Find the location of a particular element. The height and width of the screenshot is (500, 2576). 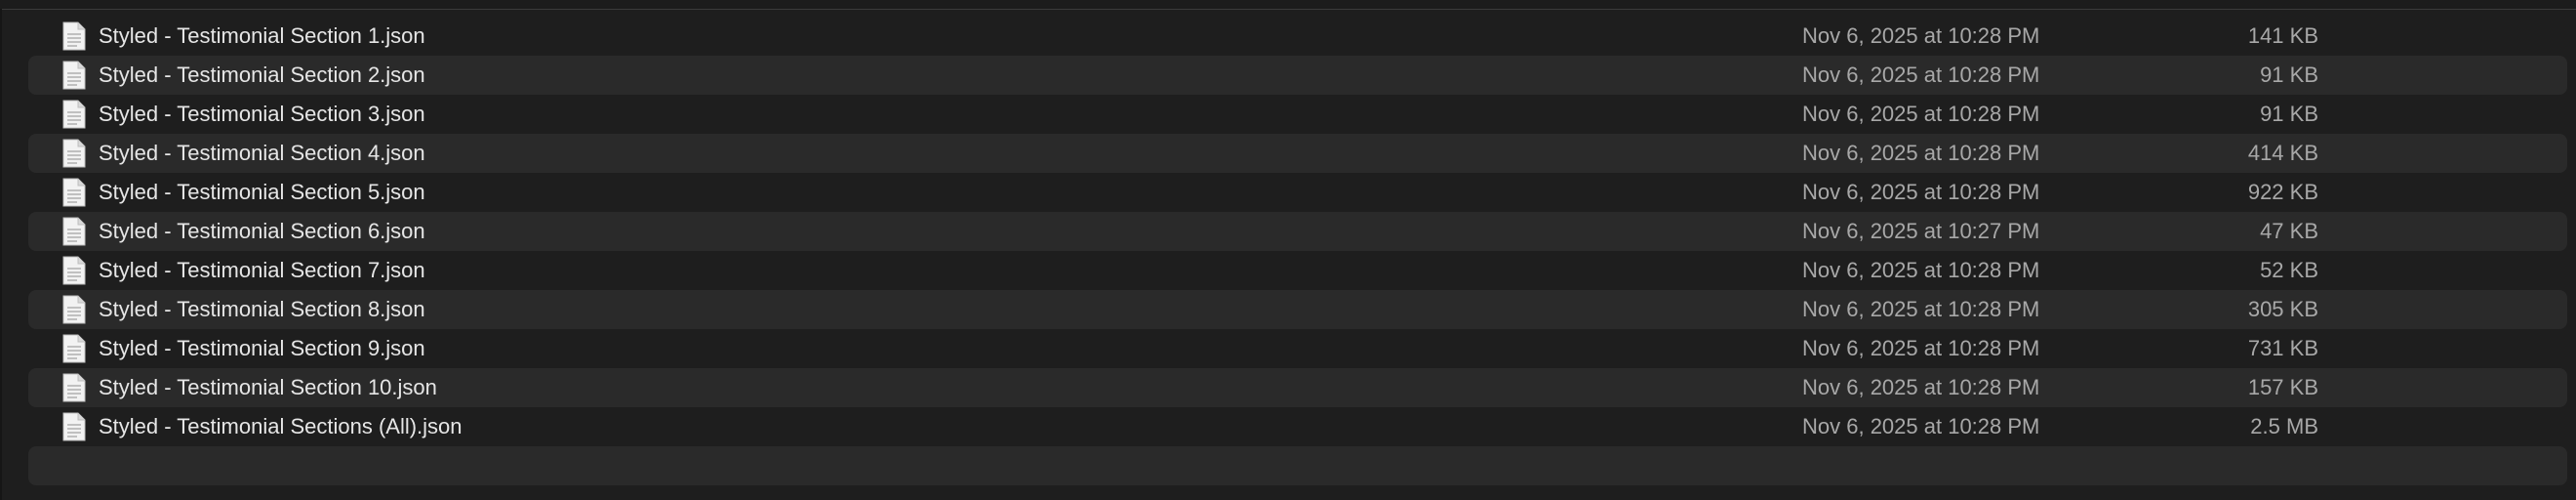

file-name: Styled - Testimonial Section 1.json is located at coordinates (262, 36).